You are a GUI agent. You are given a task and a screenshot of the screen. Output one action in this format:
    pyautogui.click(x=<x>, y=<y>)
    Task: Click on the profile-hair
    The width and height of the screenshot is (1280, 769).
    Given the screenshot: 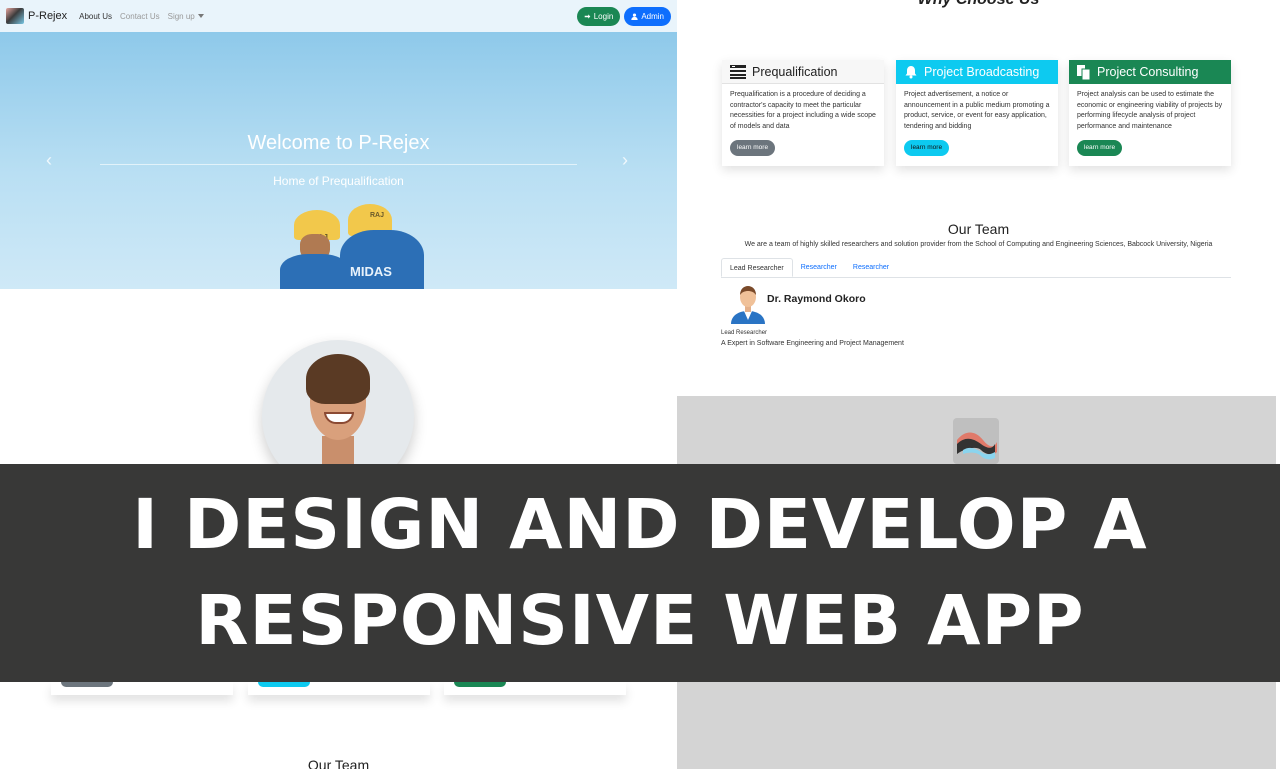 What is the action you would take?
    pyautogui.click(x=338, y=379)
    